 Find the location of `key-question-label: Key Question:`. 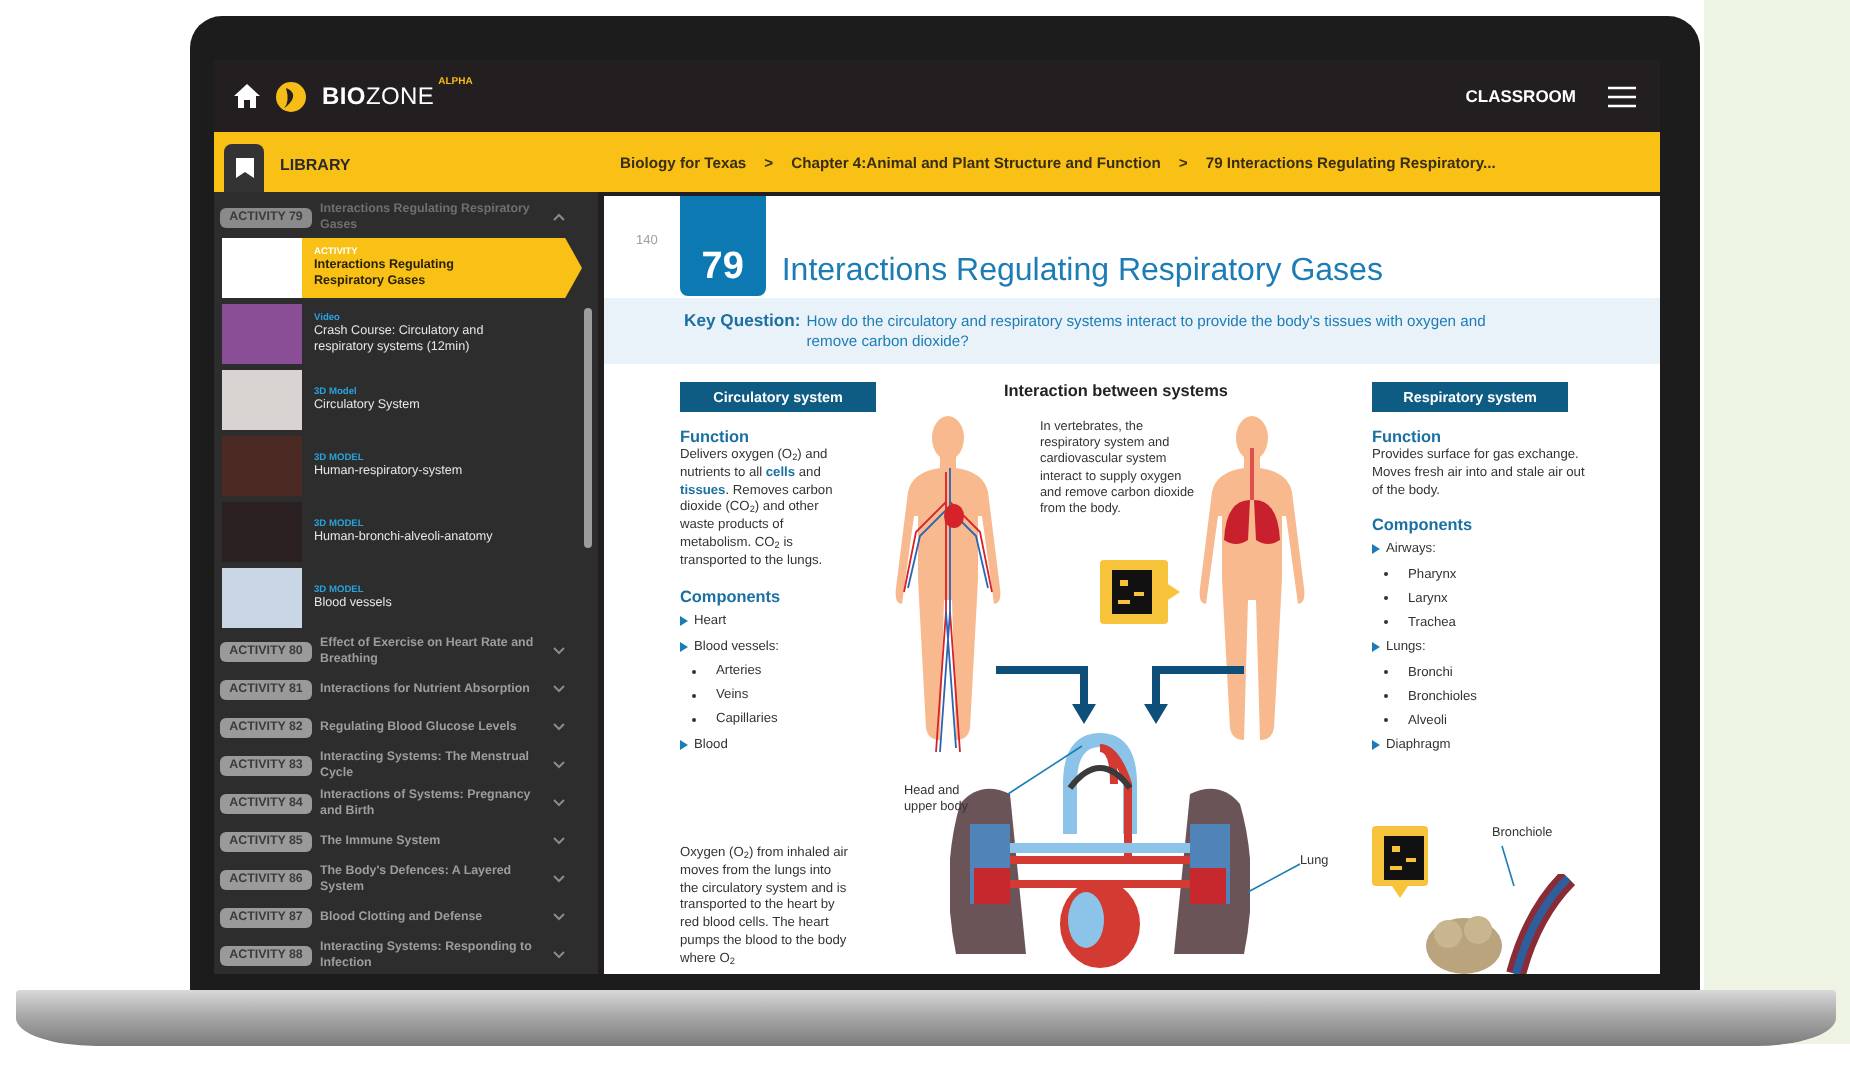

key-question-label: Key Question: is located at coordinates (742, 322).